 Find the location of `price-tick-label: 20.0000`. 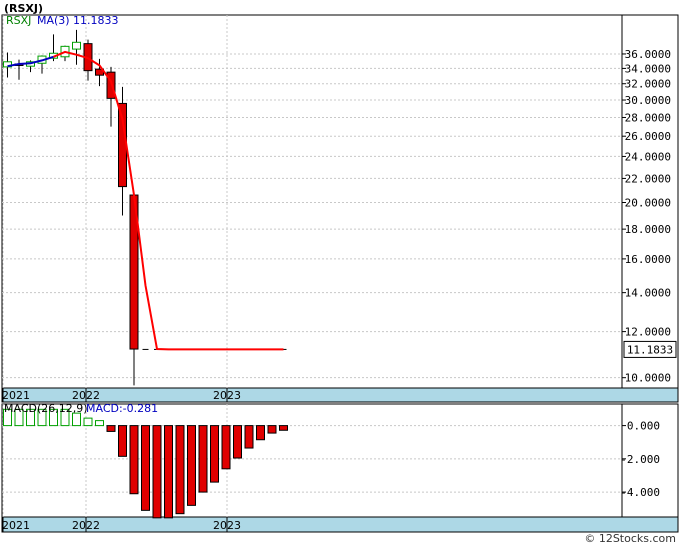

price-tick-label: 20.0000 is located at coordinates (648, 203).